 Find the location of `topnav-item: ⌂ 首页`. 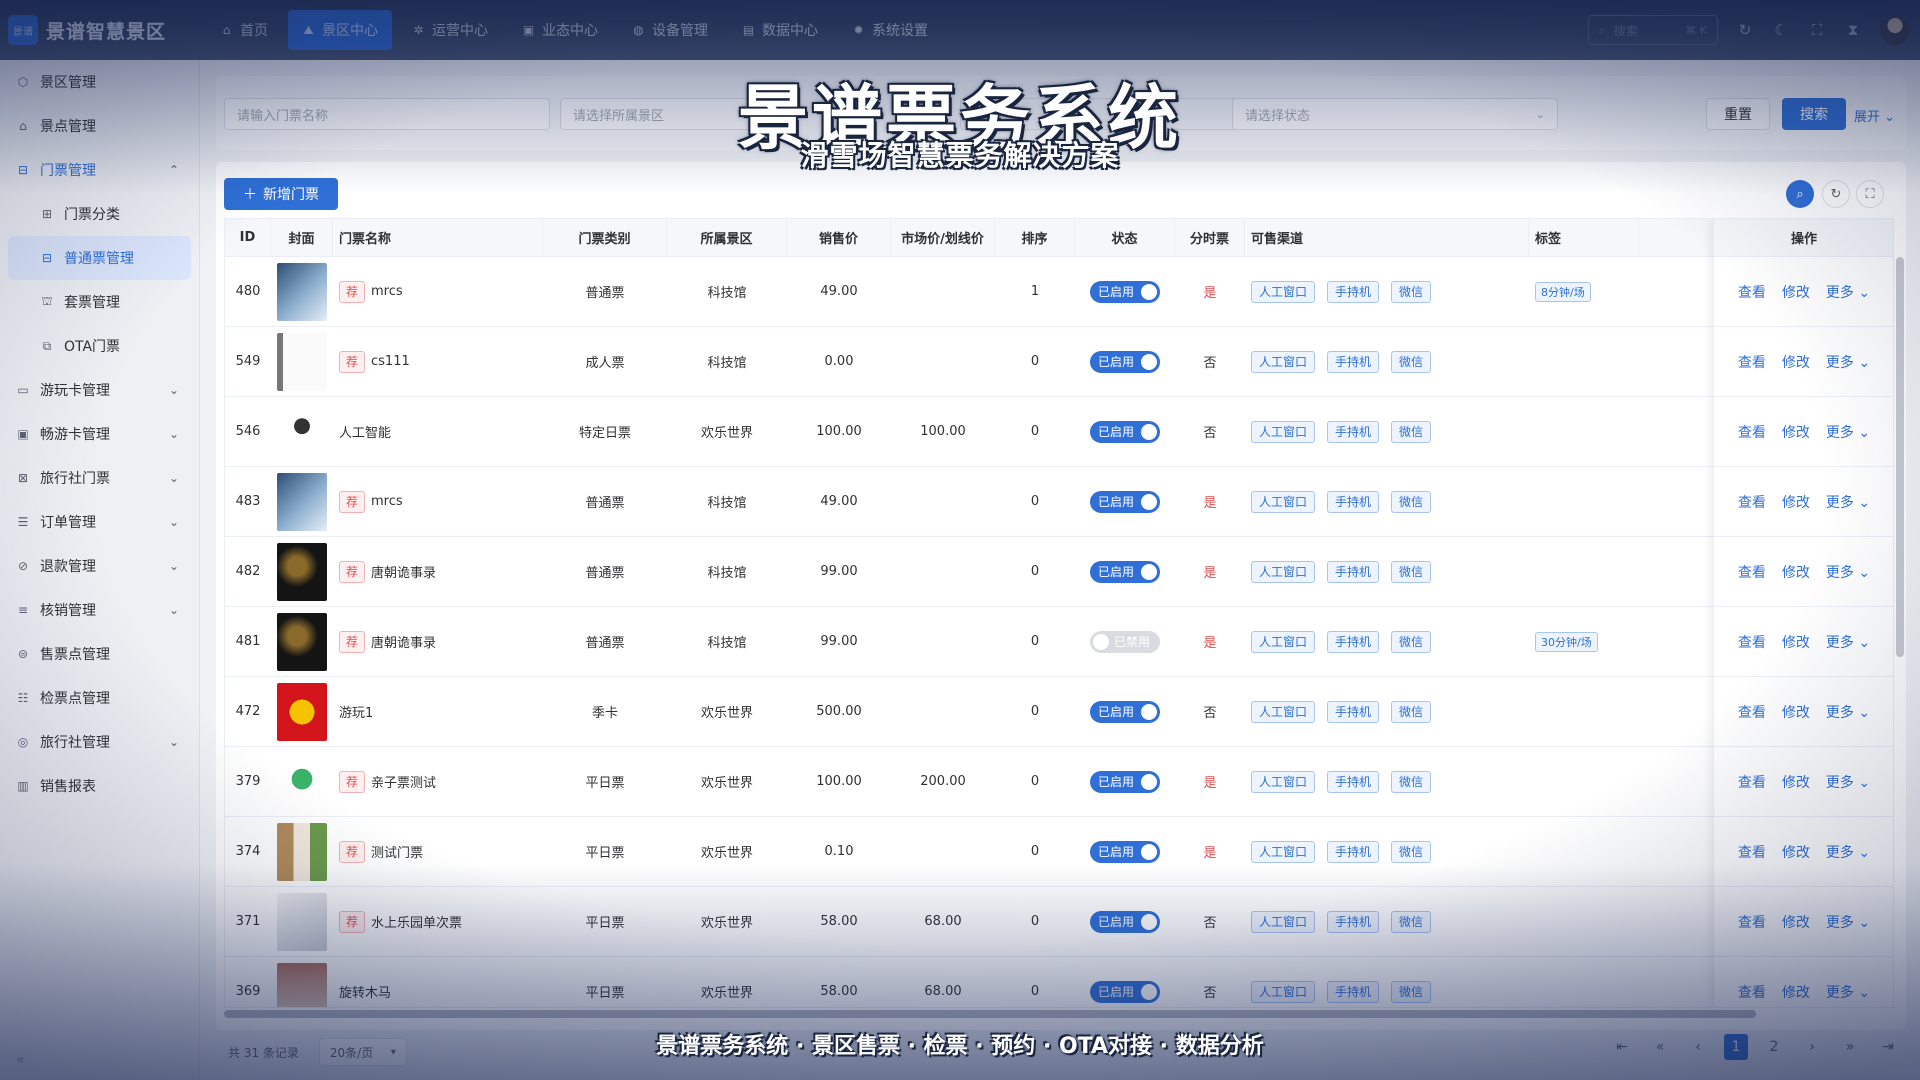

topnav-item: ⌂ 首页 is located at coordinates (244, 30).